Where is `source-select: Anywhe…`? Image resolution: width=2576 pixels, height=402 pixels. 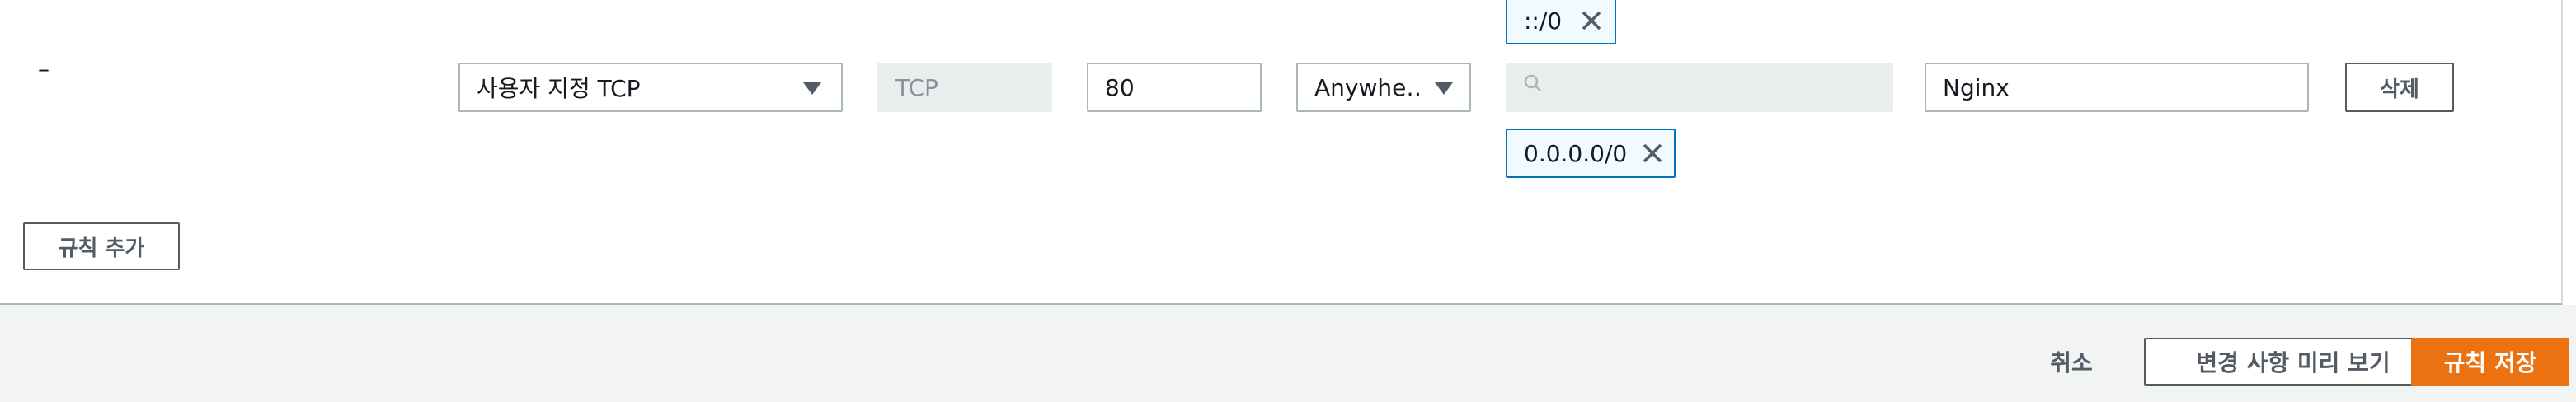 source-select: Anywhe… is located at coordinates (1383, 87).